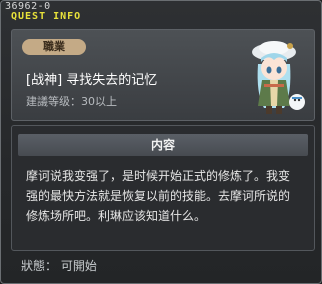 The width and height of the screenshot is (322, 284). I want to click on content-header: 内容, so click(163, 145).